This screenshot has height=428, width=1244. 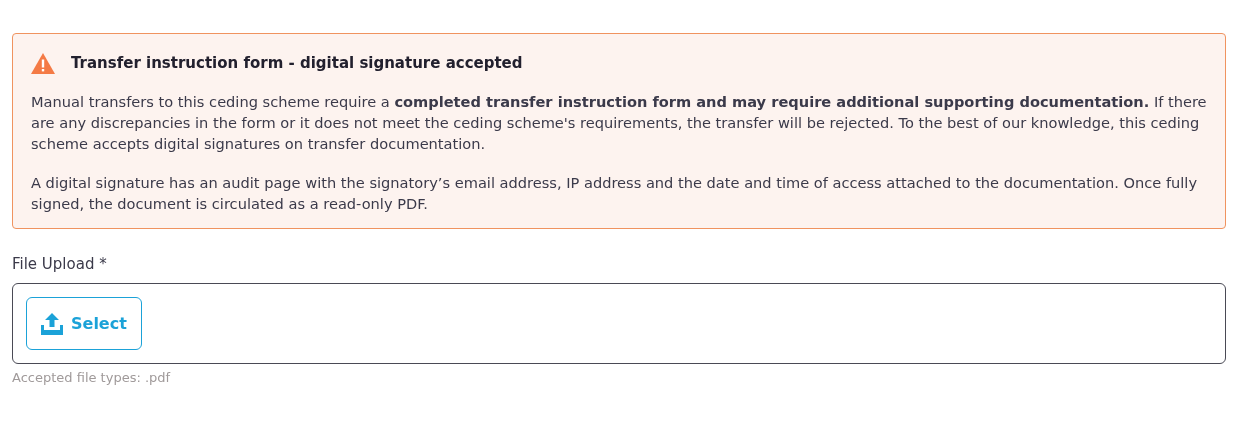 I want to click on alert-paragraph: A digital signature has an audit page with the signatory’s email address, IP address and the date and time of access attached to the documentation. Once fully signed, the document is circulated as a read-only PDF., so click(x=615, y=193).